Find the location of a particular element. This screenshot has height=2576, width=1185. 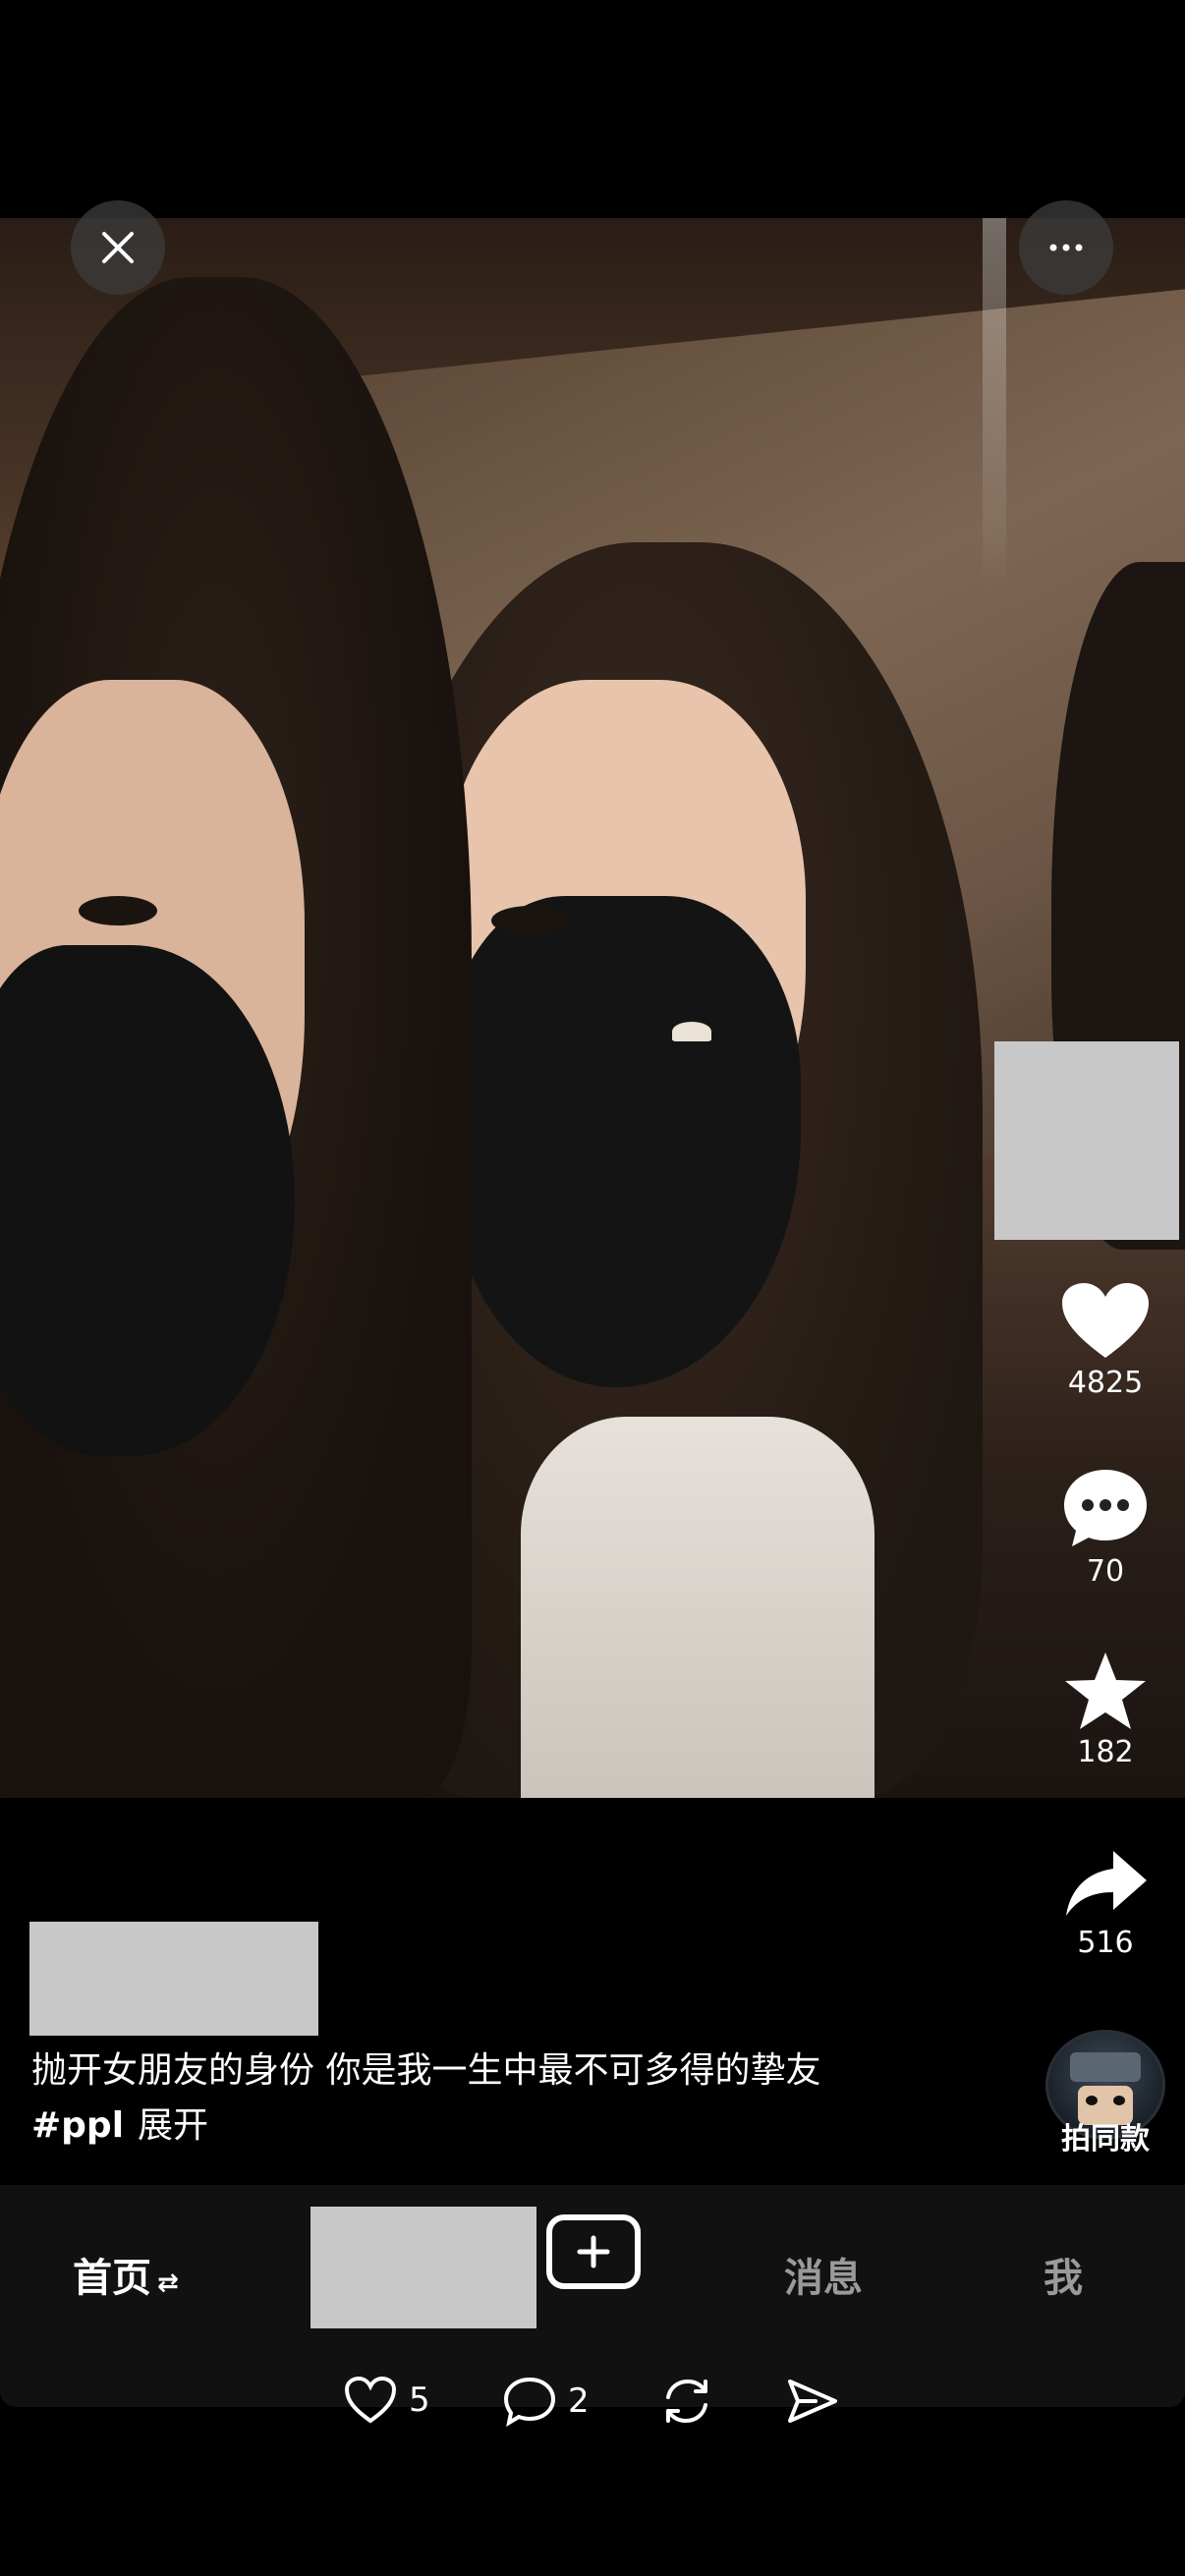

caption-text: 抛开女朋友的身份 你是我一生中最不可多得的挚友 is located at coordinates (426, 2070).